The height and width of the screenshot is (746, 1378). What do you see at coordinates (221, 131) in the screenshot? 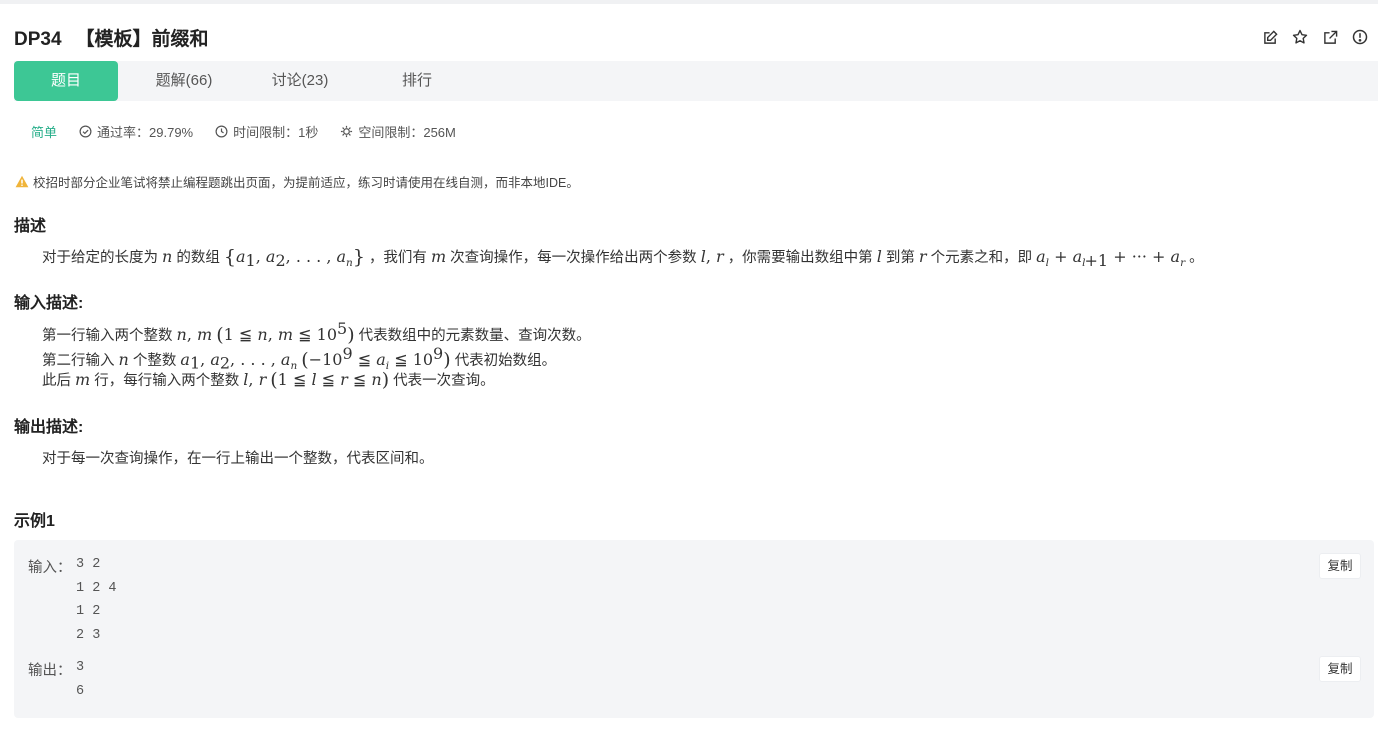
I see `clock-icon` at bounding box center [221, 131].